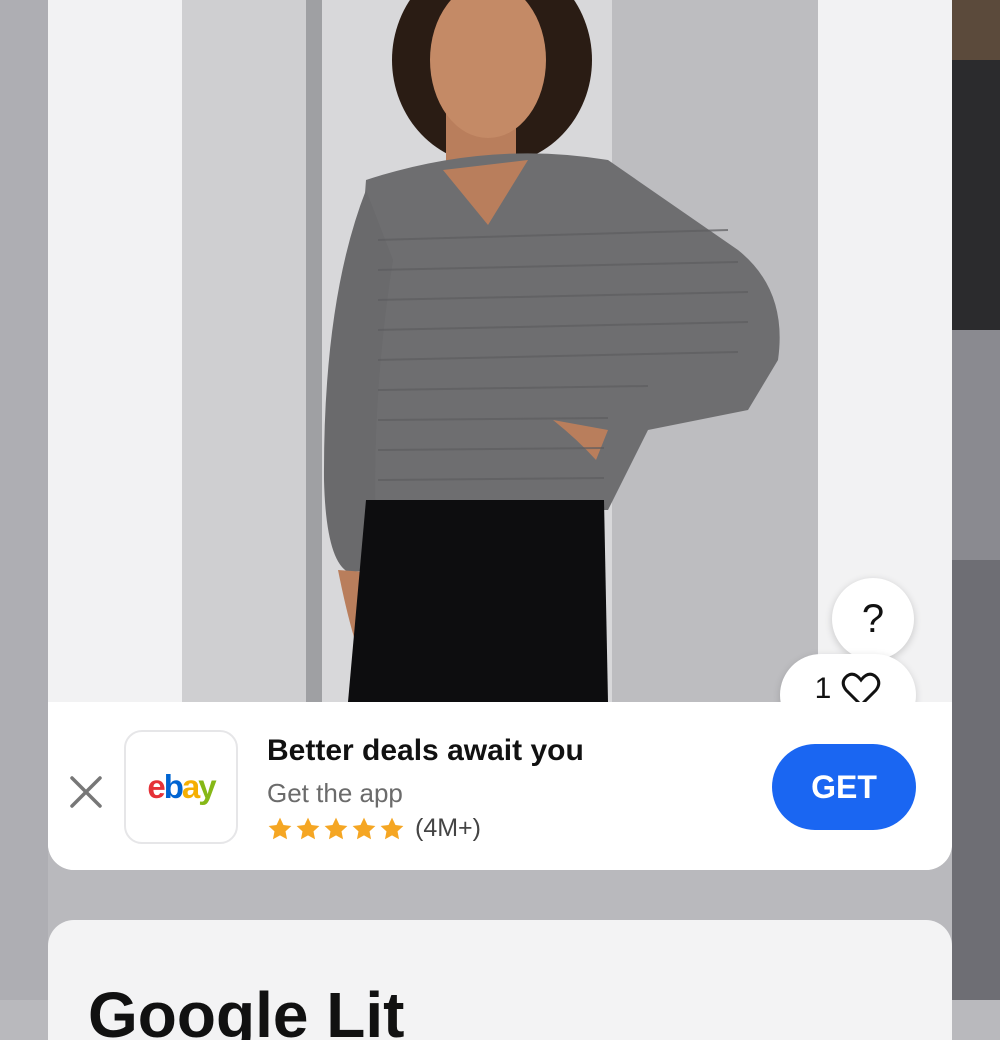  I want to click on close-icon, so click(86, 792).